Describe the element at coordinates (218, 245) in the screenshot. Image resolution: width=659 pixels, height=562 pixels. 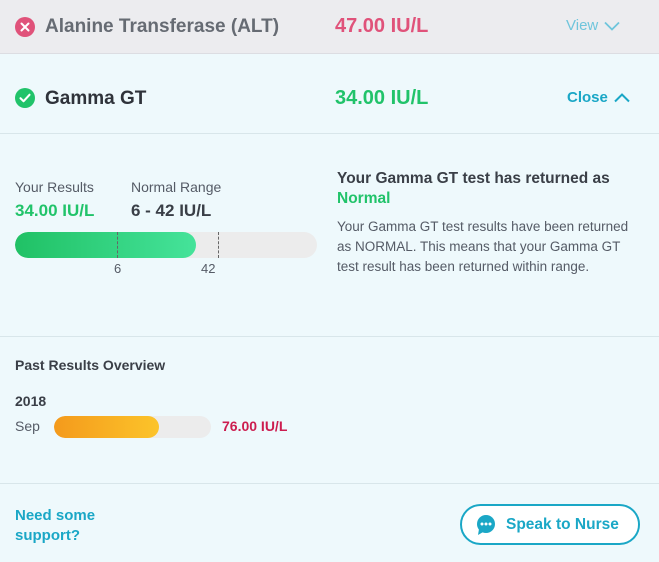
I see `range-max-marker` at that location.